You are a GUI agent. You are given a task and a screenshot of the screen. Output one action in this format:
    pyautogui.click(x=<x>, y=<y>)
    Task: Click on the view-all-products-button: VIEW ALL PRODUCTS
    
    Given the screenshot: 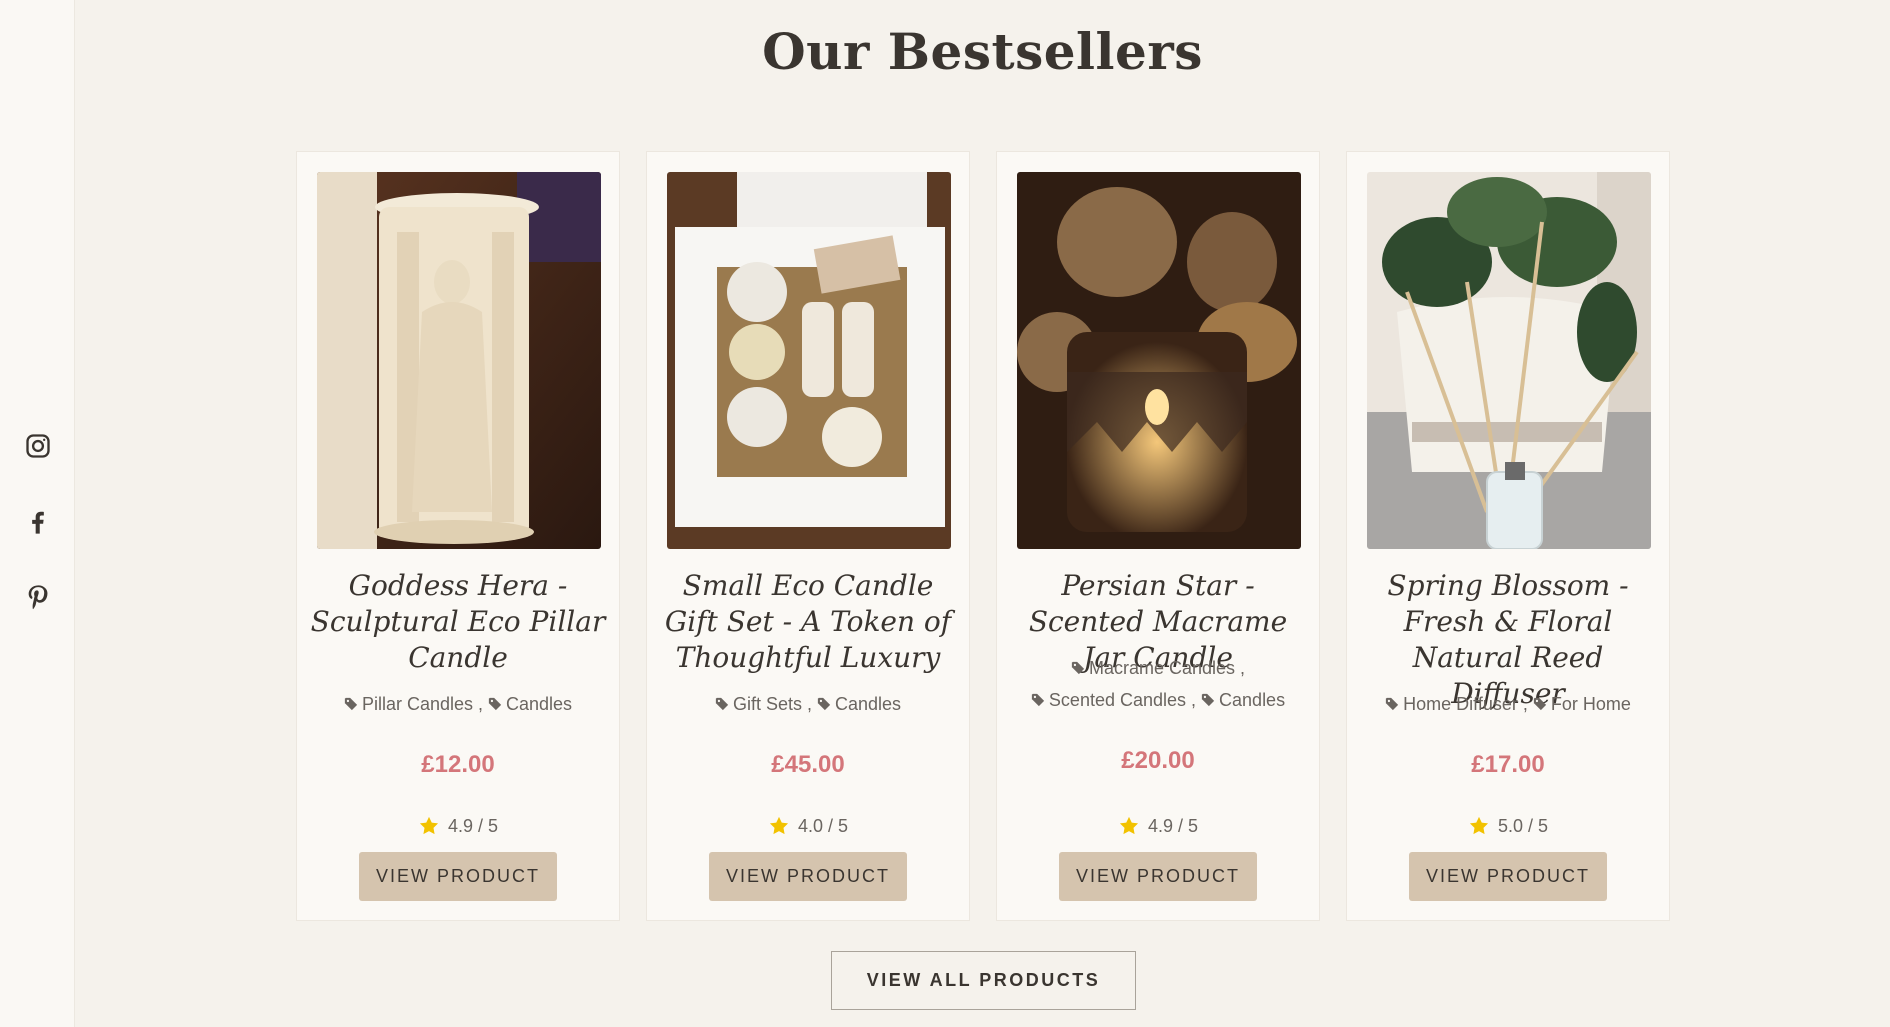 What is the action you would take?
    pyautogui.click(x=983, y=980)
    